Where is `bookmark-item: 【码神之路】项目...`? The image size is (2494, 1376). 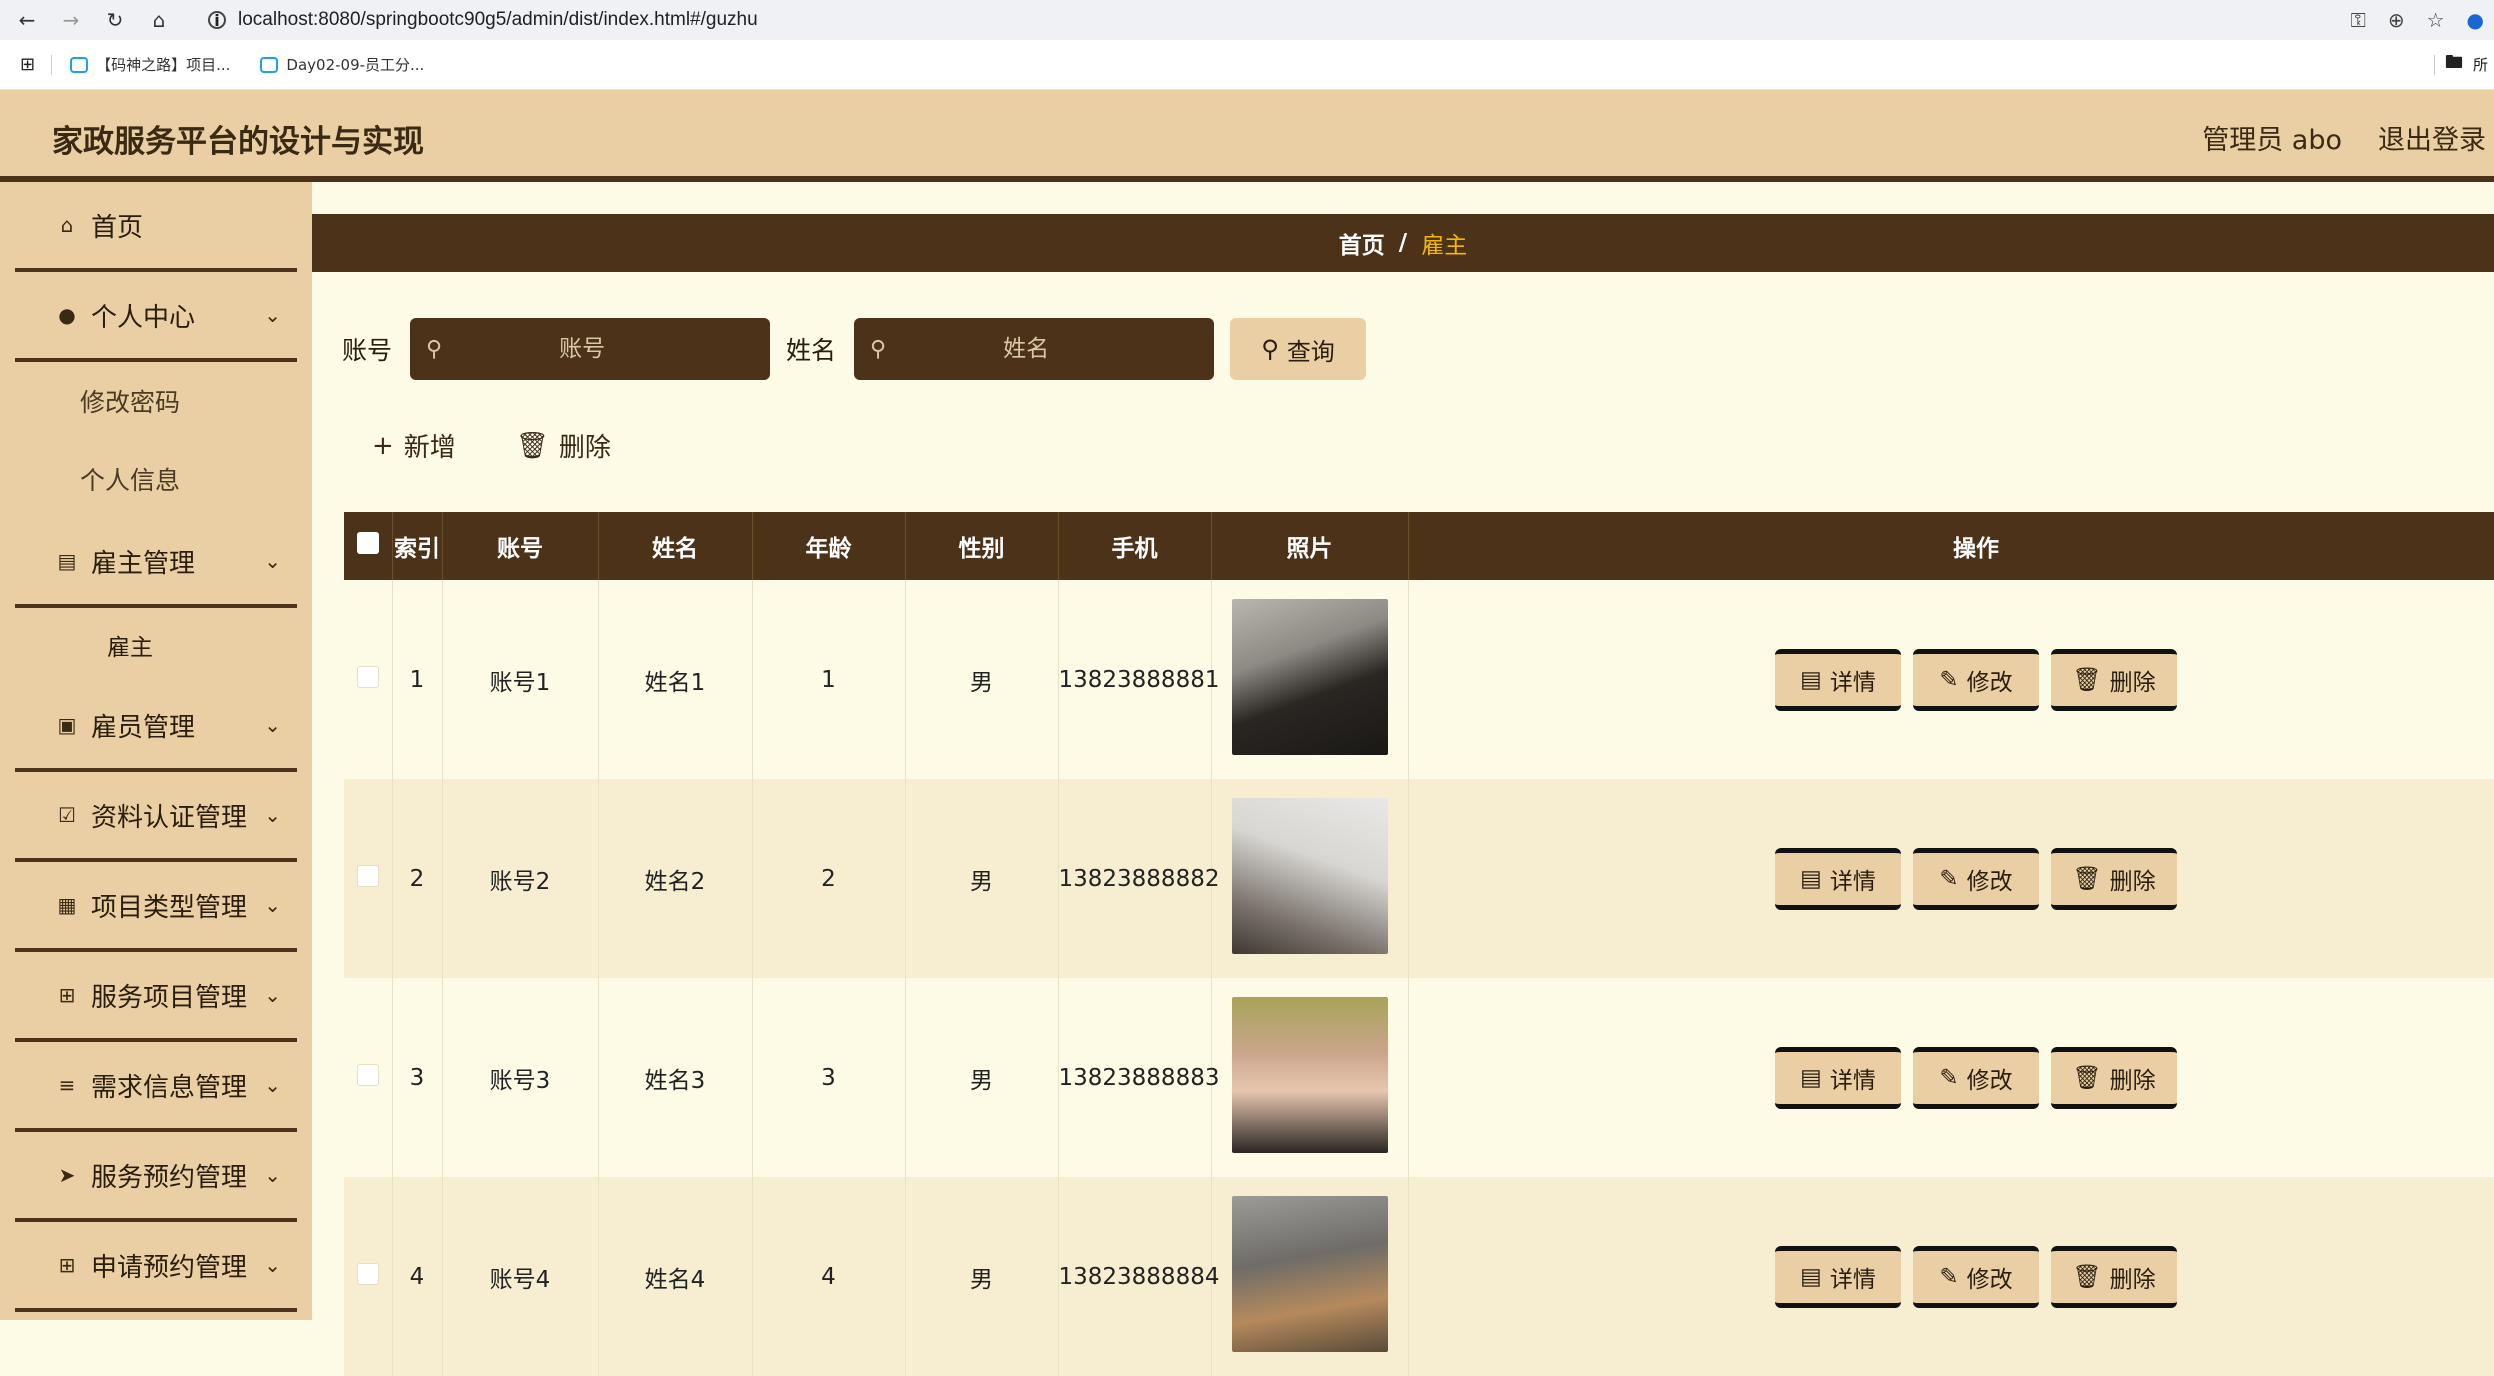
bookmark-item: 【码神之路】项目... is located at coordinates (150, 64).